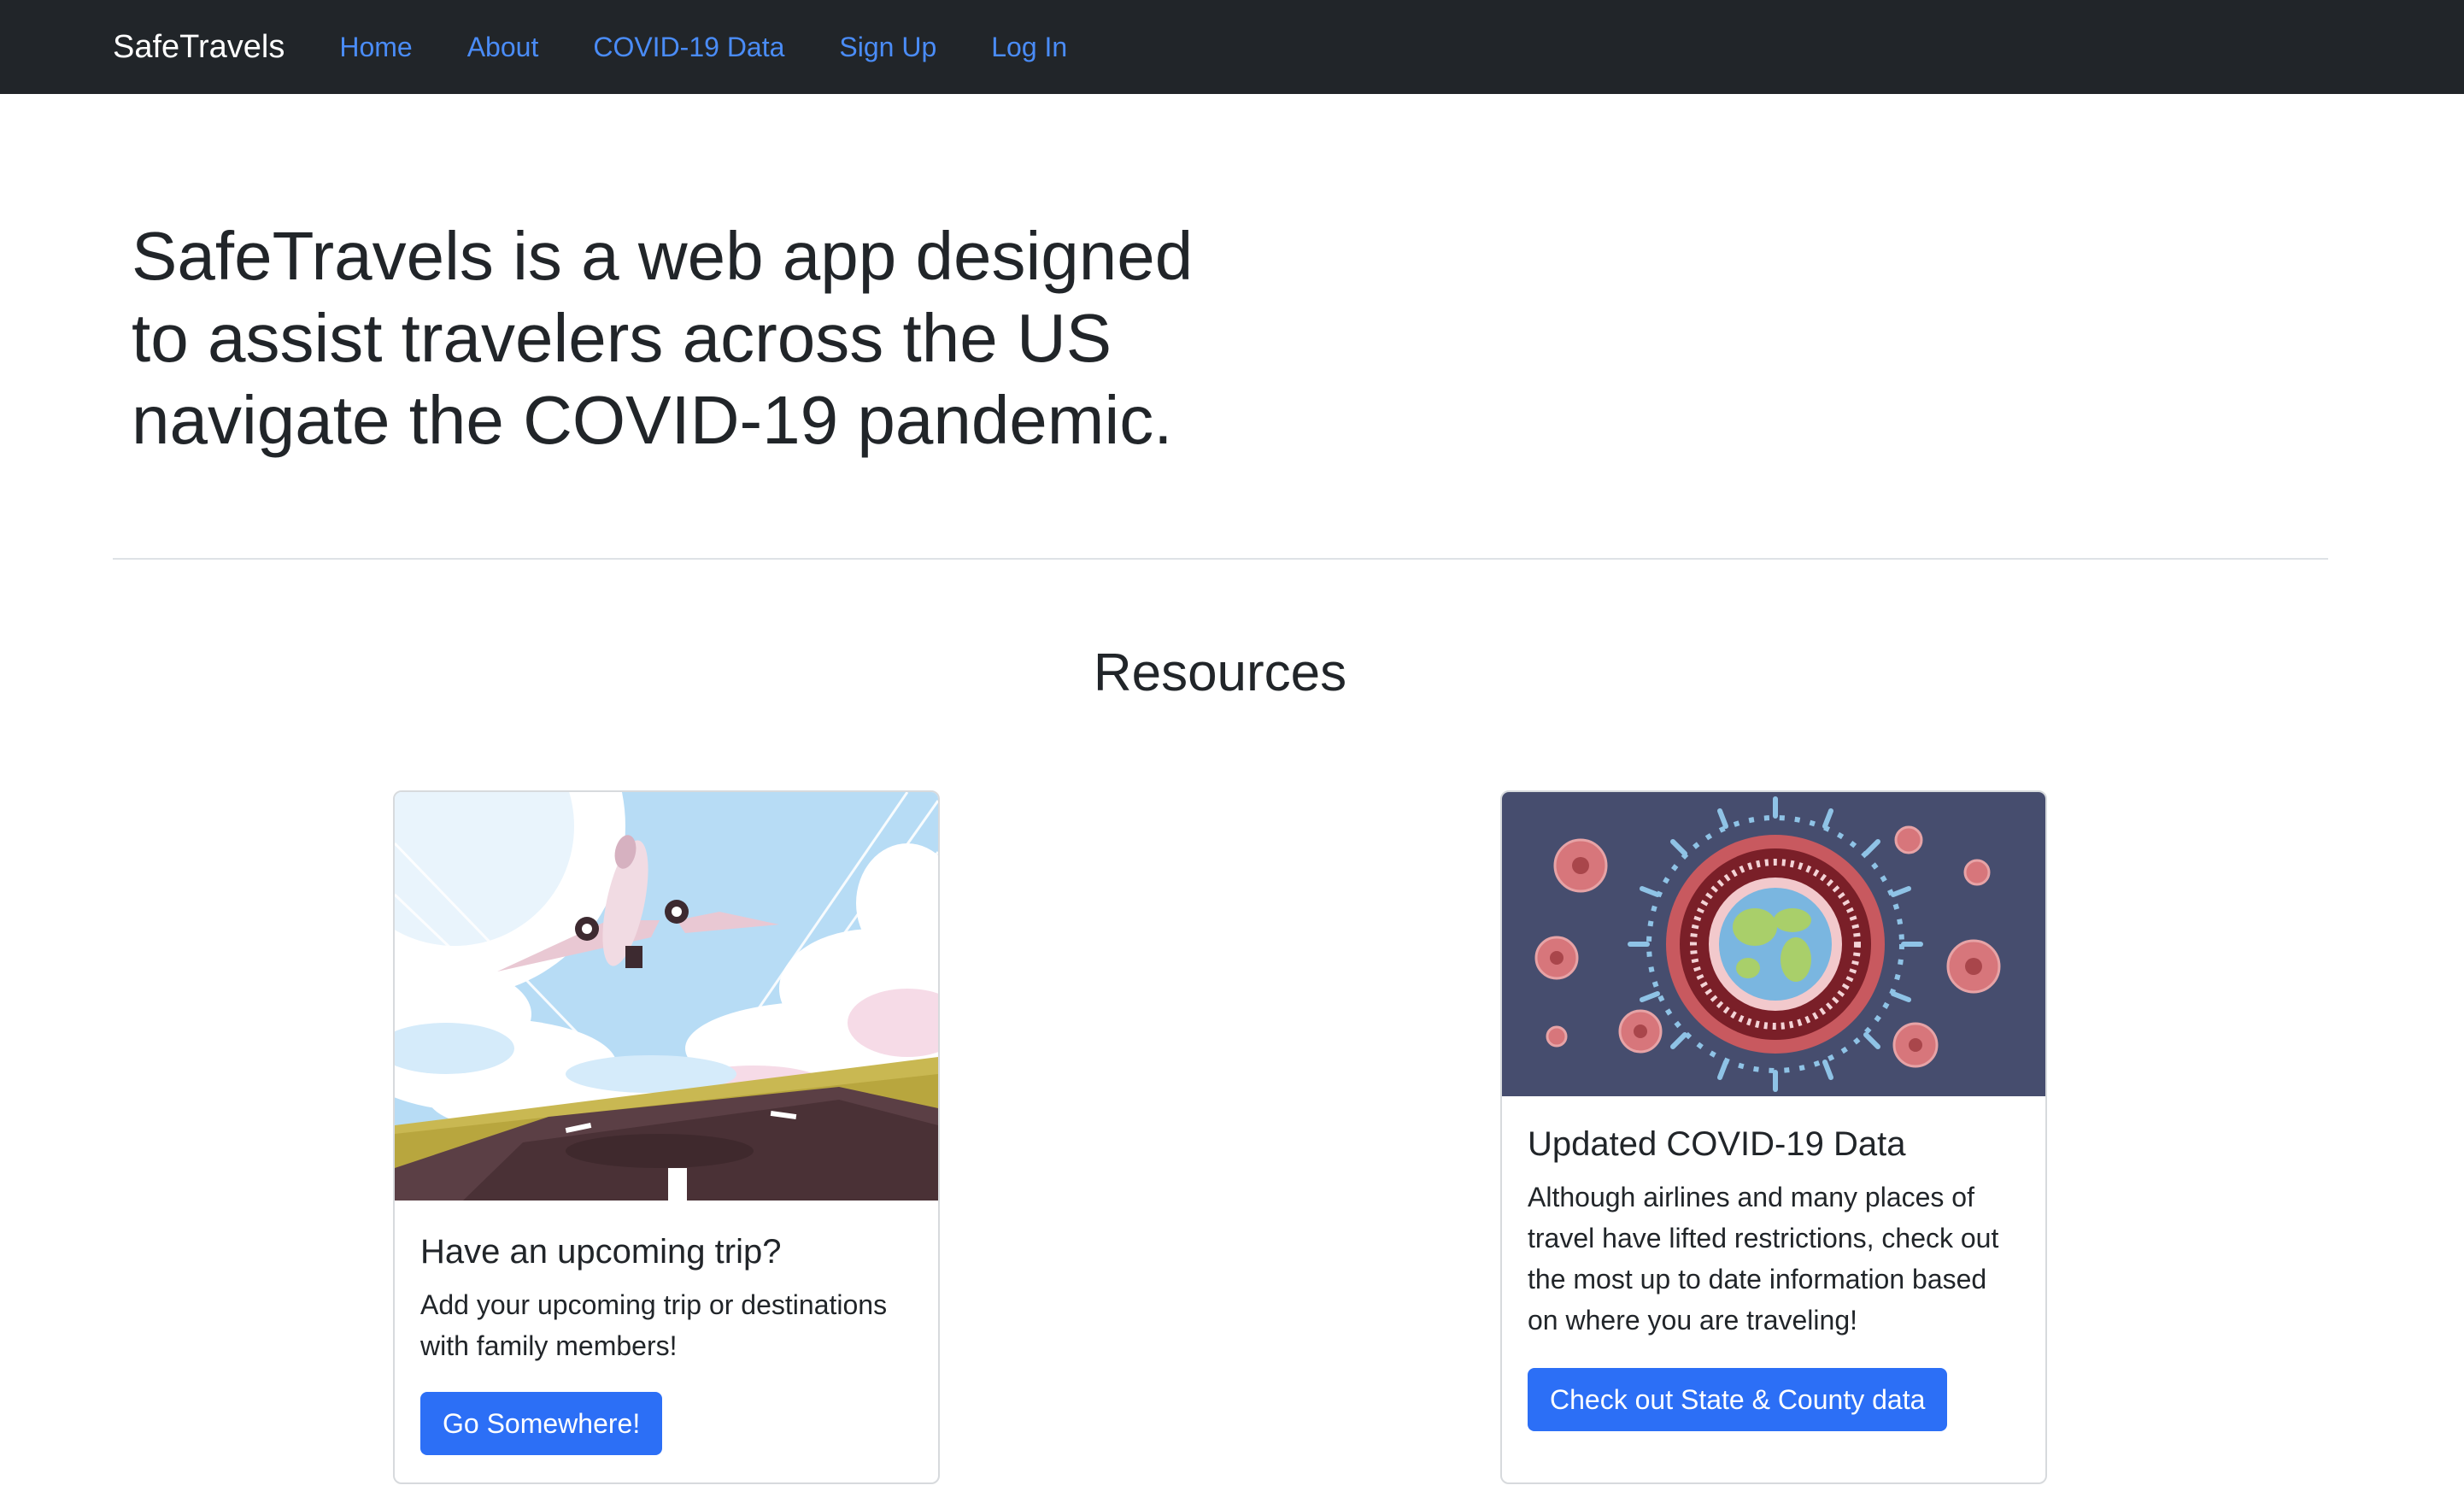  Describe the element at coordinates (199, 48) in the screenshot. I see `brand-link: SafeTravels` at that location.